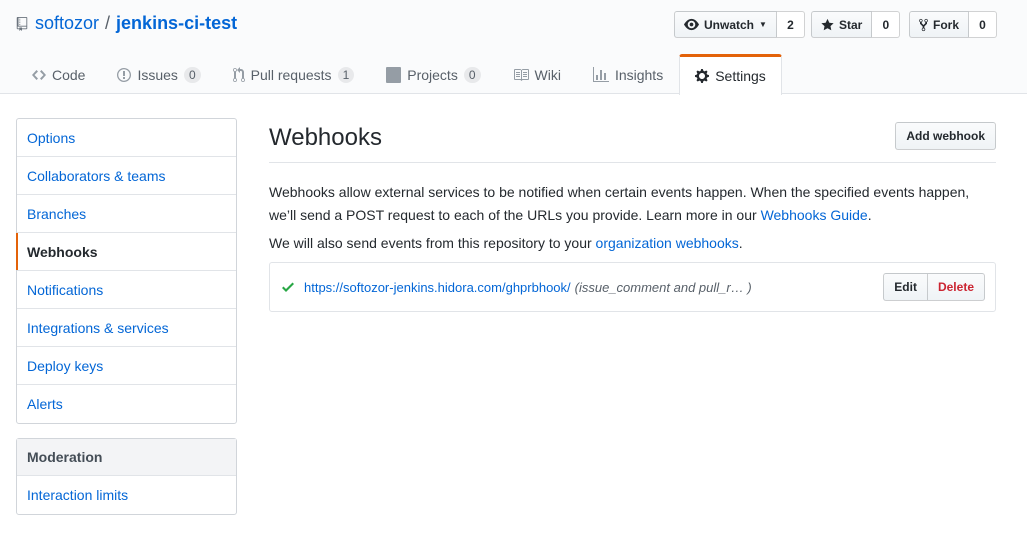  What do you see at coordinates (763, 24) in the screenshot?
I see `chevron-down-icon: ▼` at bounding box center [763, 24].